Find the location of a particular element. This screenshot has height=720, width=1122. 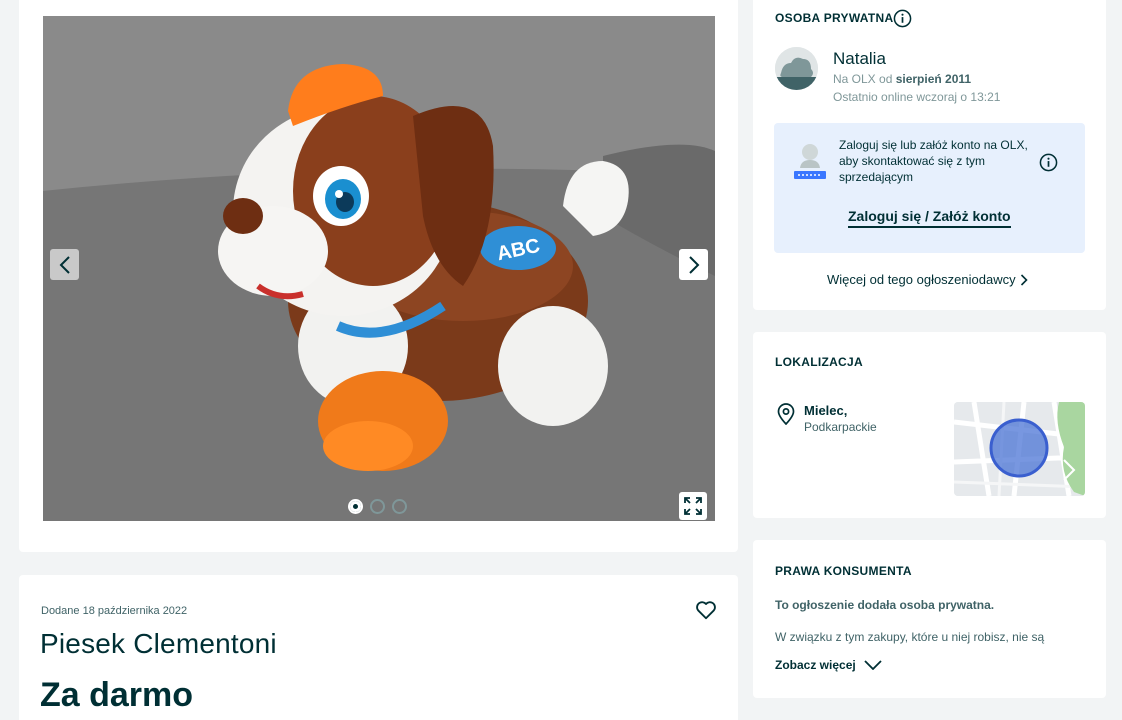

map-thumbnail is located at coordinates (1019, 449).